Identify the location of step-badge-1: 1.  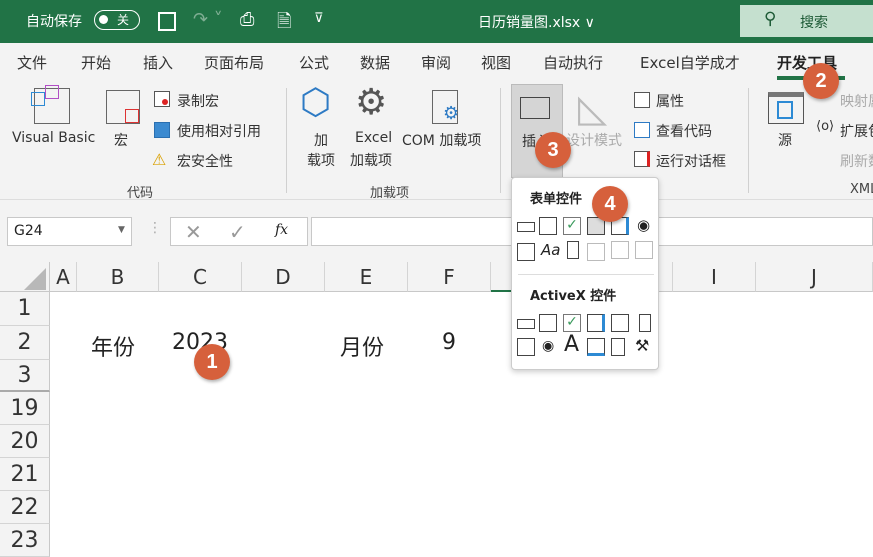
(212, 362).